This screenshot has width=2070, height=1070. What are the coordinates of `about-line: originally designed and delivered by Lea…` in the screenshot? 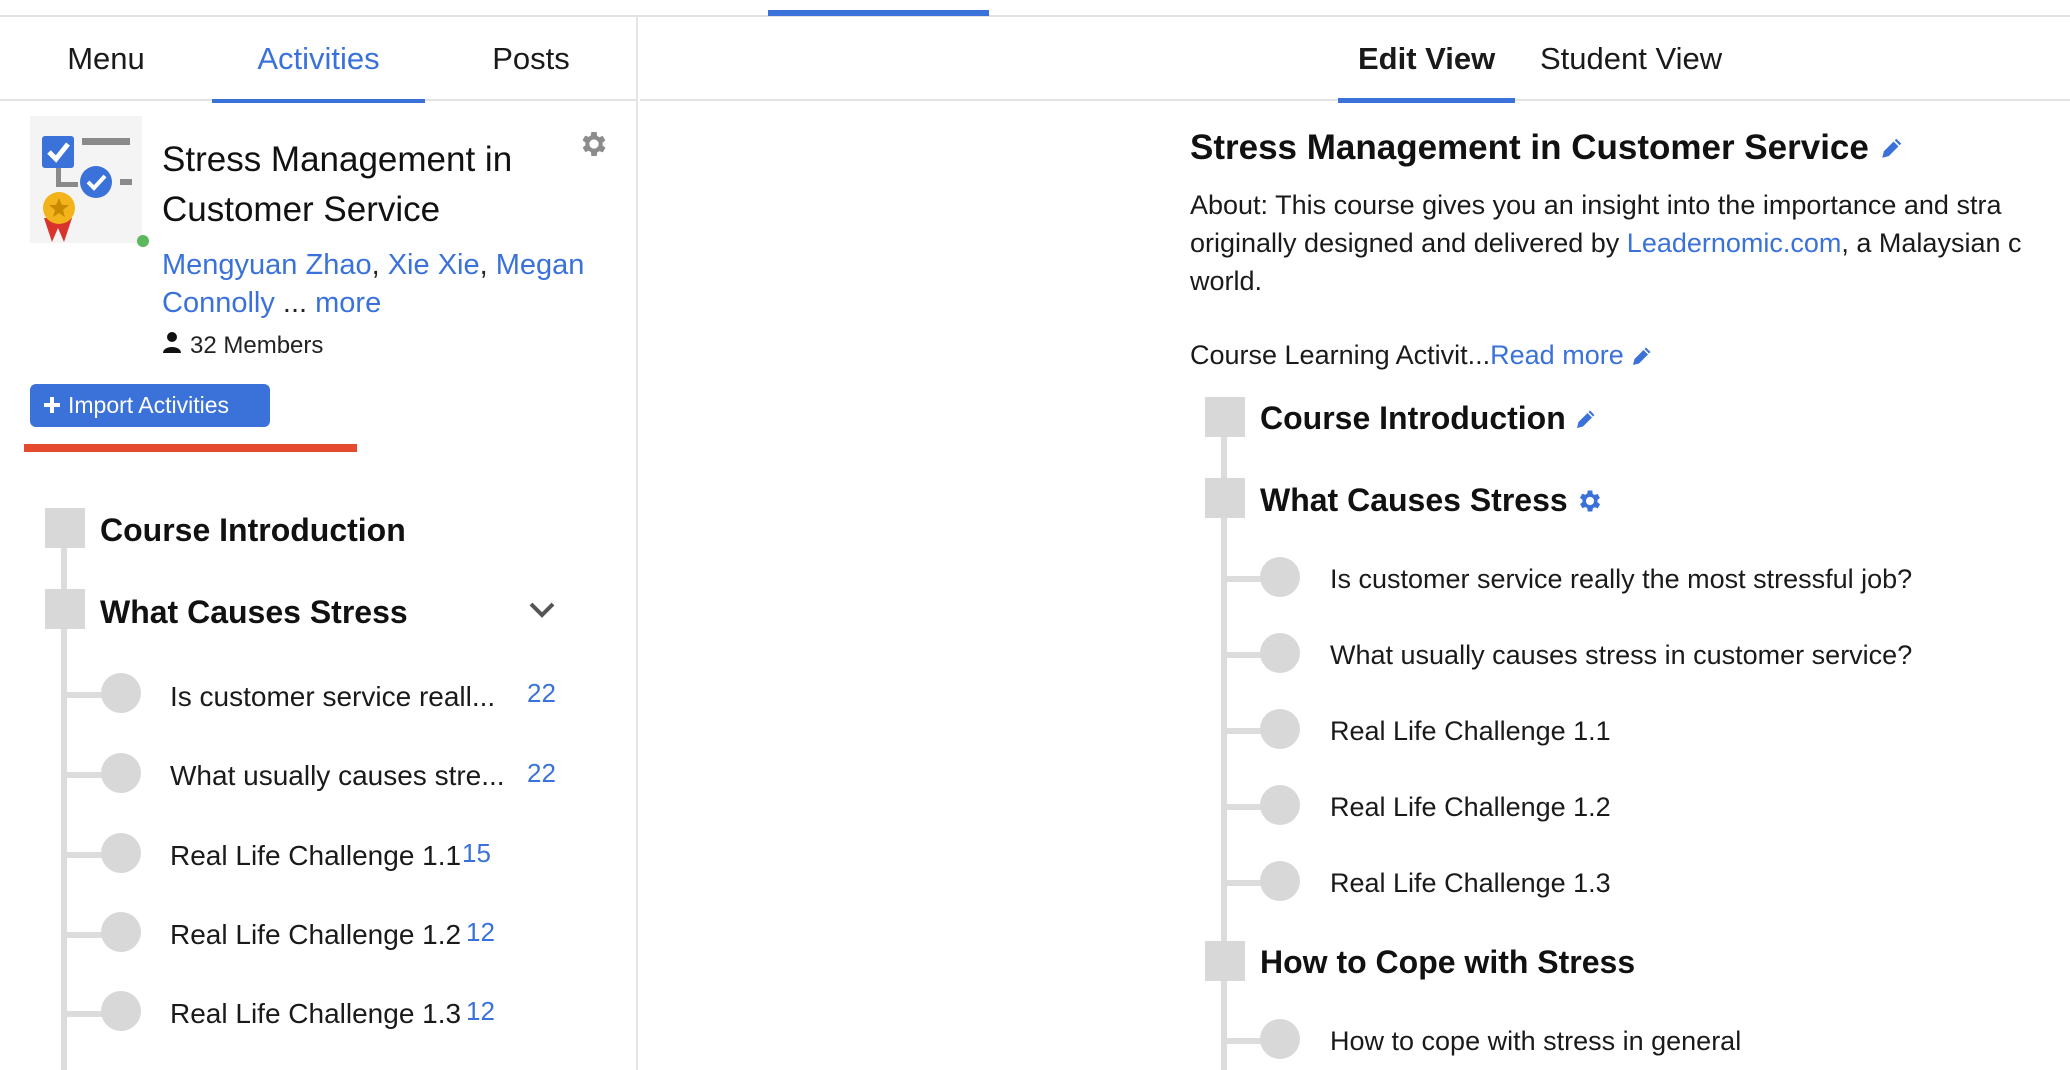 It's located at (1630, 243).